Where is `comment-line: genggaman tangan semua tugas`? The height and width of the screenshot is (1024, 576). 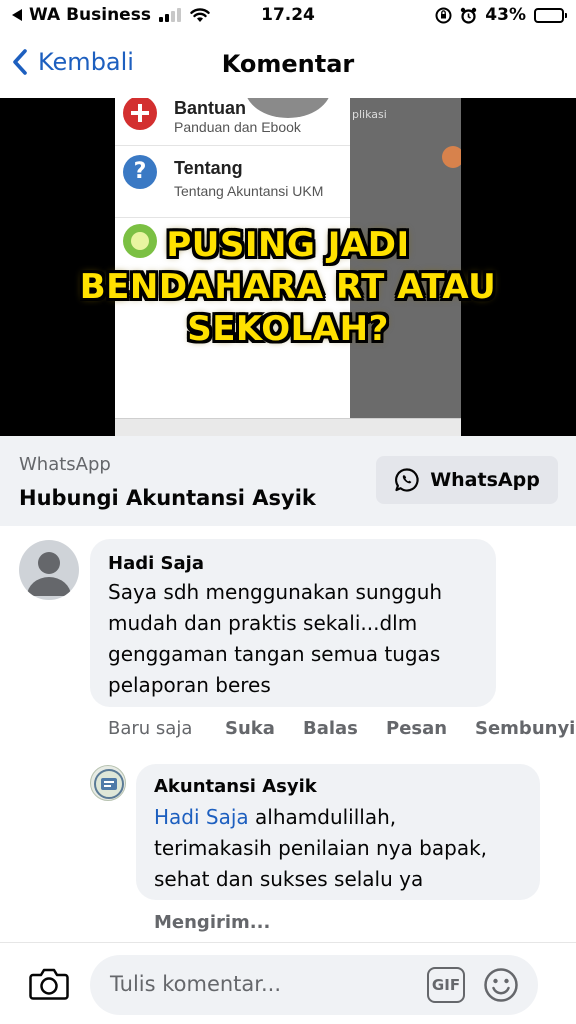 comment-line: genggaman tangan semua tugas is located at coordinates (274, 654).